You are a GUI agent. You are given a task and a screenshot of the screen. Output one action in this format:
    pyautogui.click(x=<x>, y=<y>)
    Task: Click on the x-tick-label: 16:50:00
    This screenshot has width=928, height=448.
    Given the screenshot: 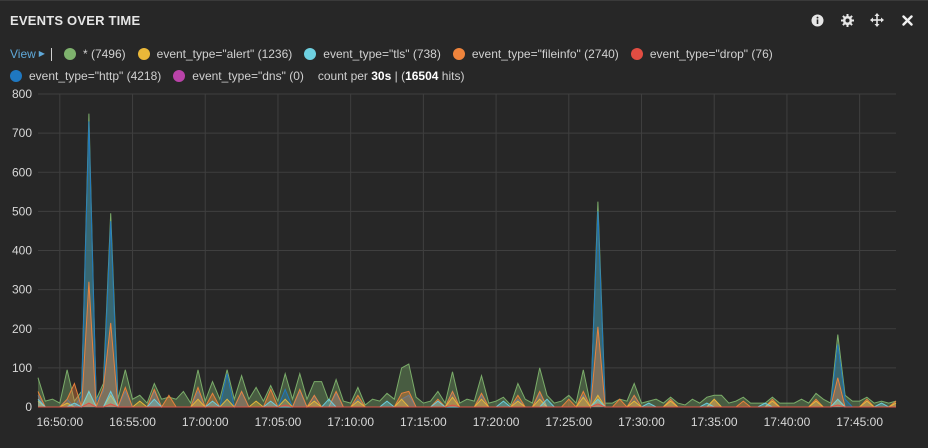 What is the action you would take?
    pyautogui.click(x=59, y=422)
    